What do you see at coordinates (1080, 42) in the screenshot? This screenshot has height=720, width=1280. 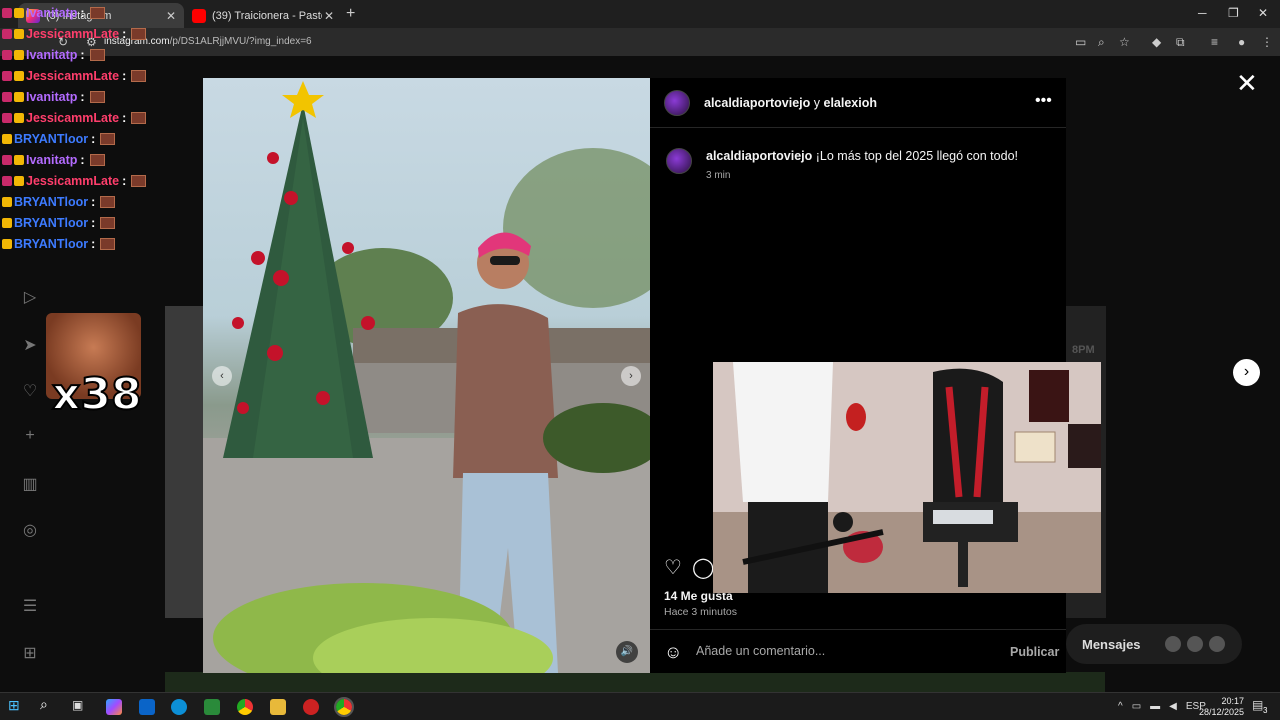 I see `cast-icon: ▭` at bounding box center [1080, 42].